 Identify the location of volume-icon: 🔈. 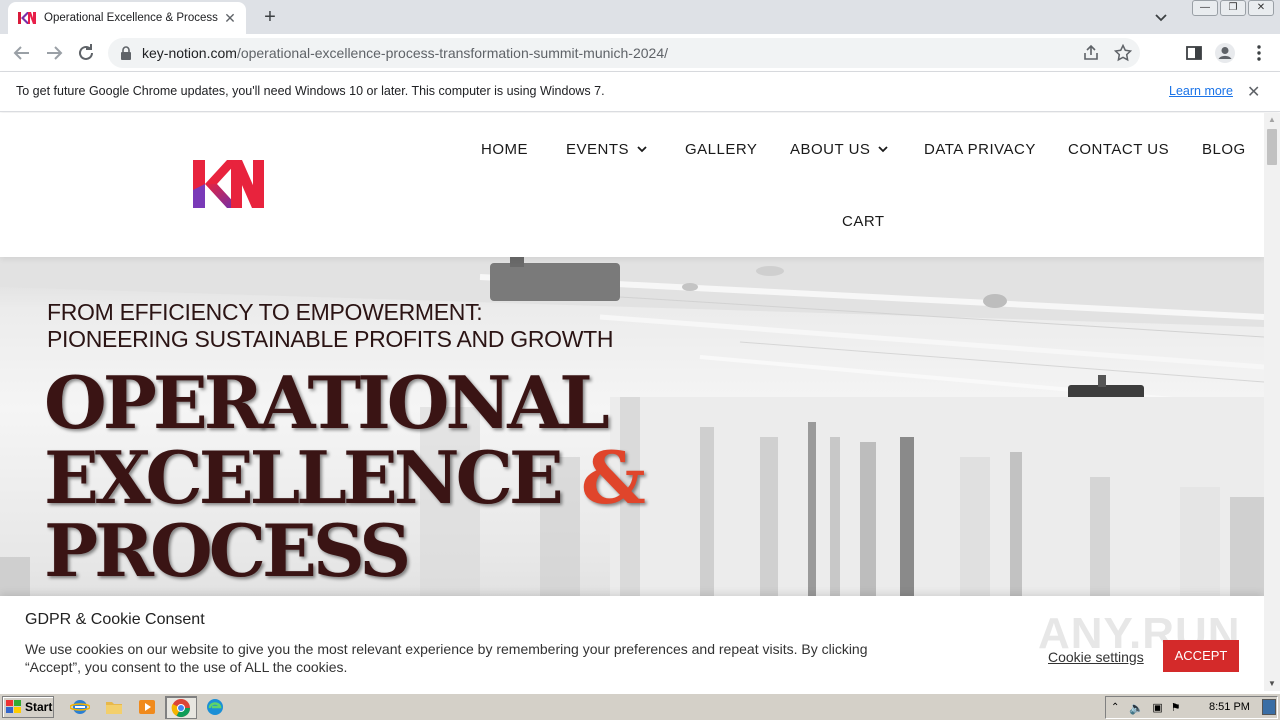
(1136, 708).